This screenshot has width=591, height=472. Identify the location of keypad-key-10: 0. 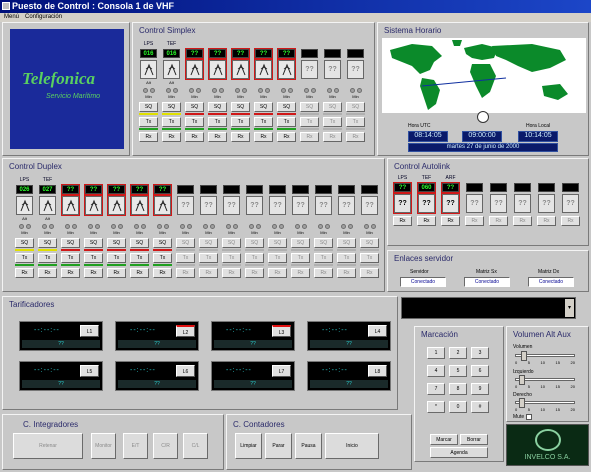
(458, 407).